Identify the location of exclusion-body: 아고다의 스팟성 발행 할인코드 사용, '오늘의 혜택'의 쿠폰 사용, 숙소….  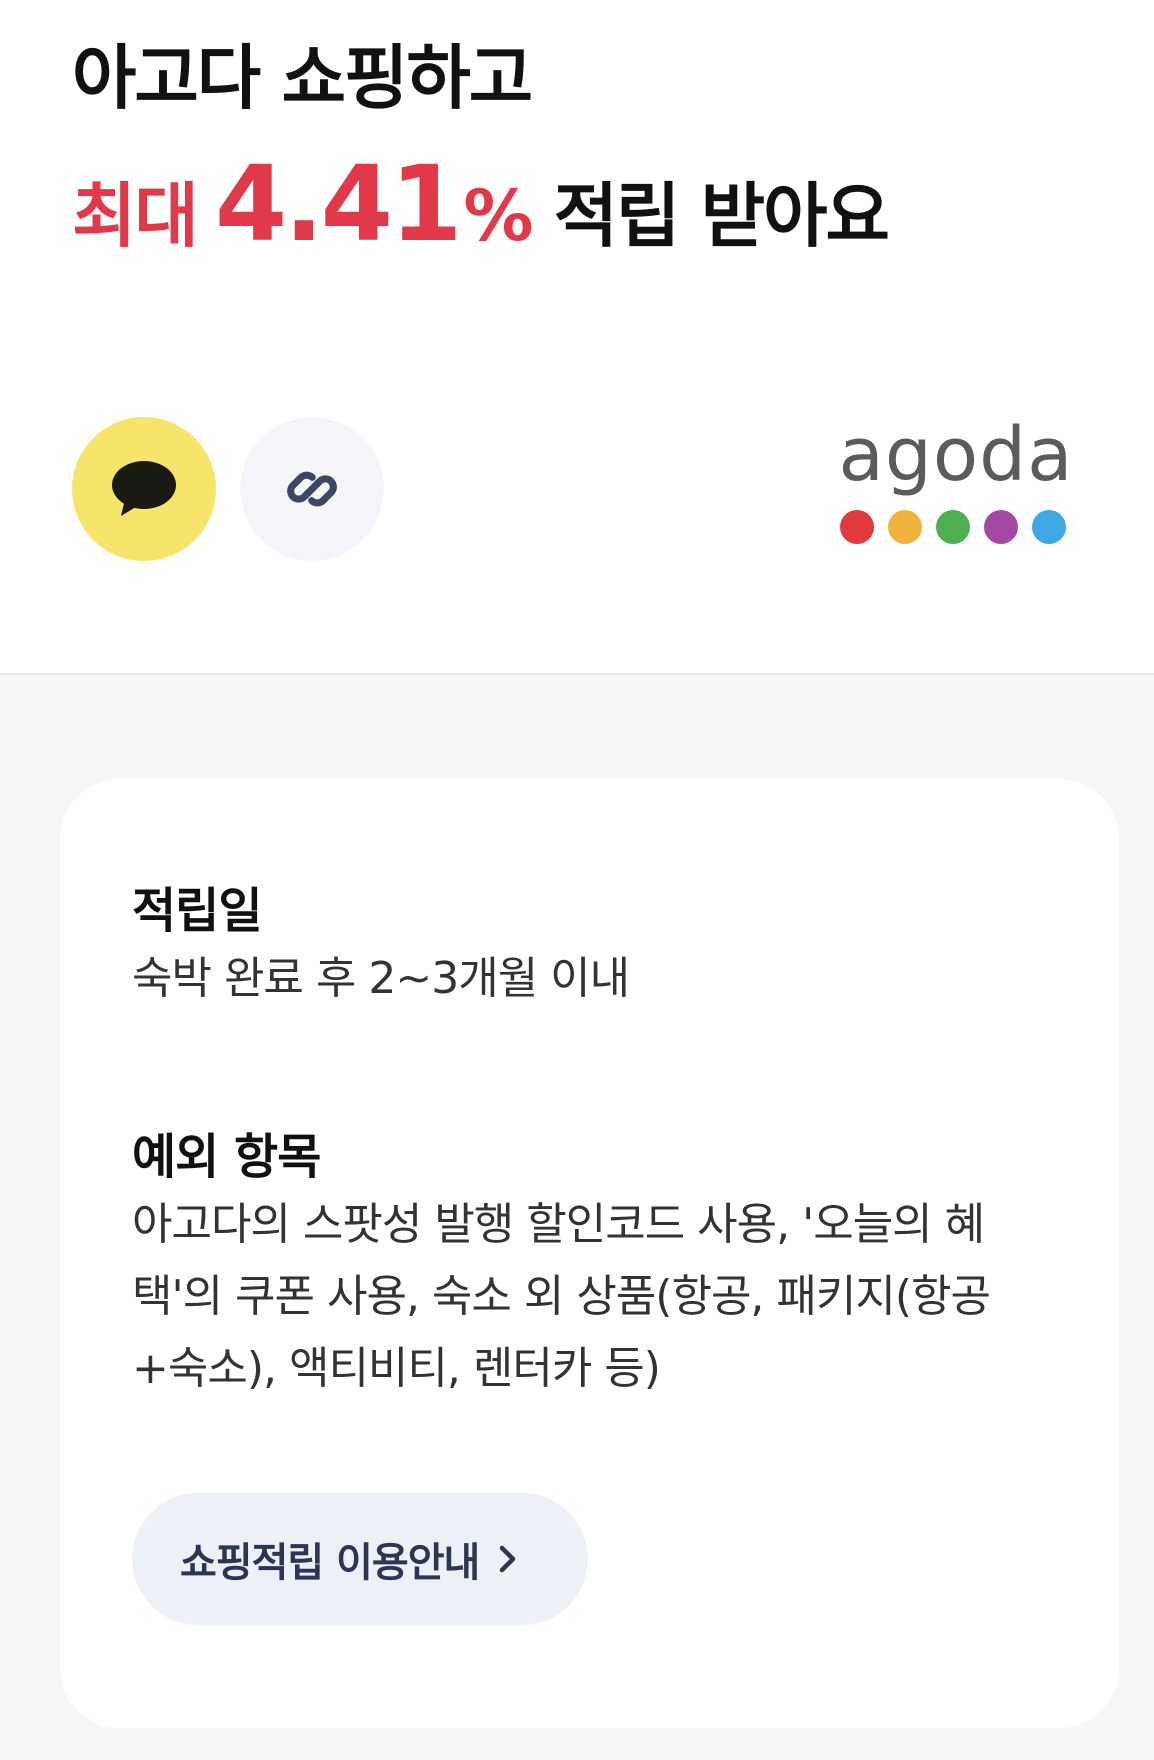
(561, 1296).